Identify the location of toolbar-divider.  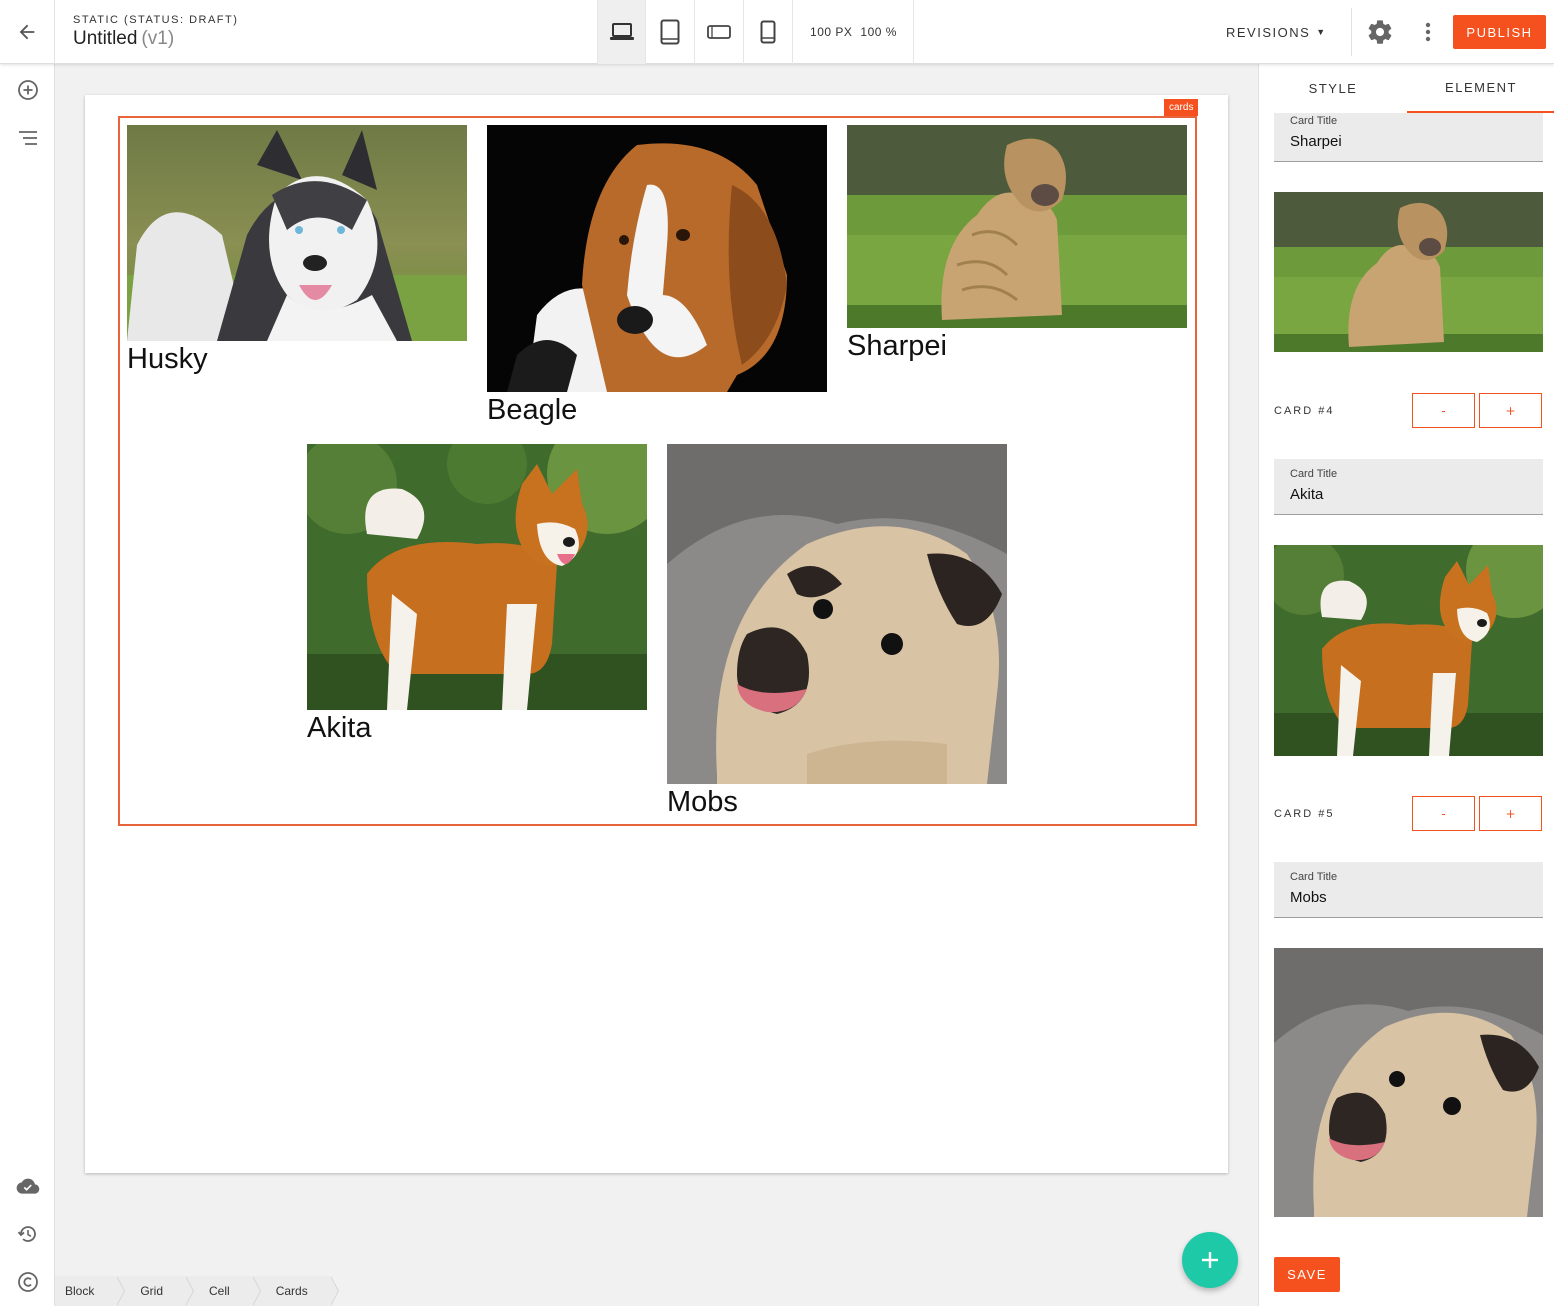
(1351, 32).